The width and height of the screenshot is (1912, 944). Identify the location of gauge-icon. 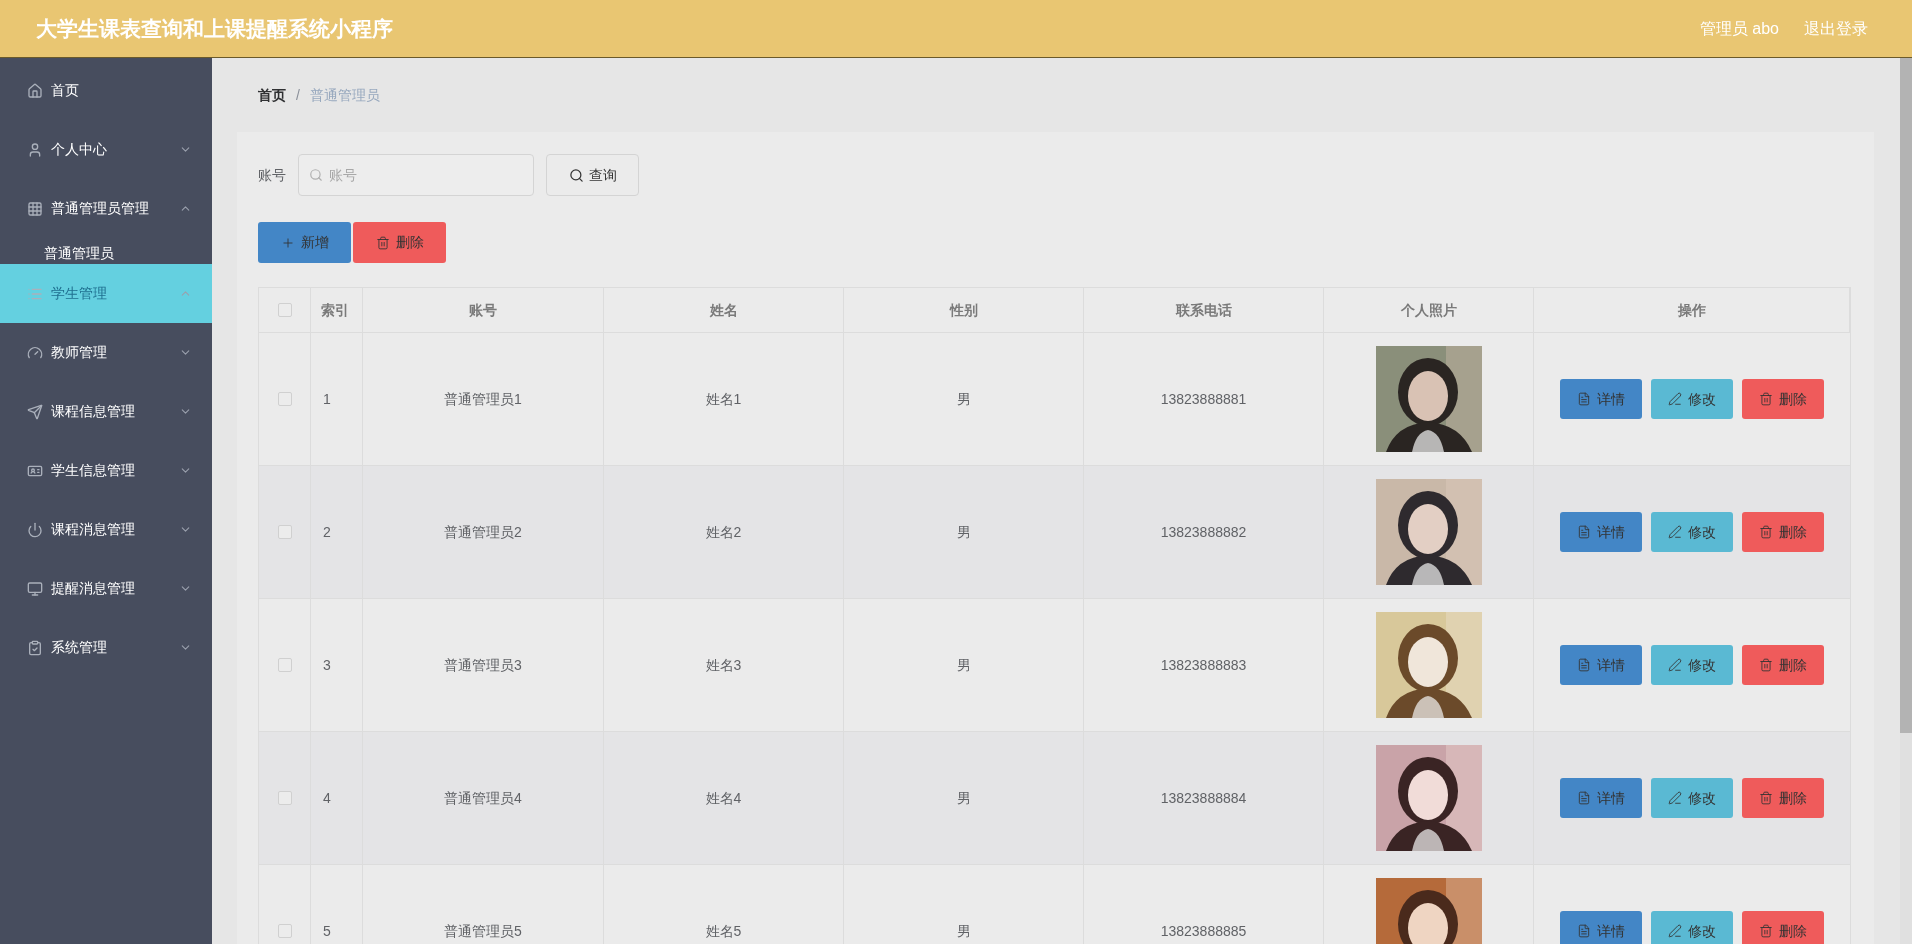
(35, 352).